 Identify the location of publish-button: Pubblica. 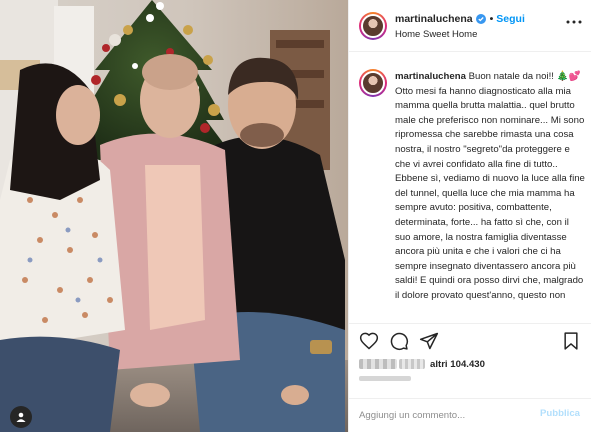
(560, 413).